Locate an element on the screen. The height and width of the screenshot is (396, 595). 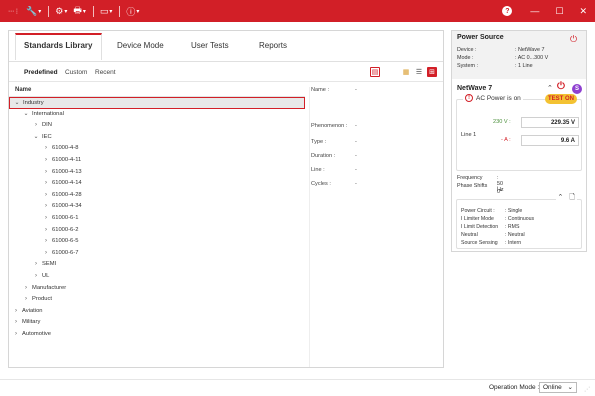
info-icon: ⓘ is located at coordinates (130, 11).